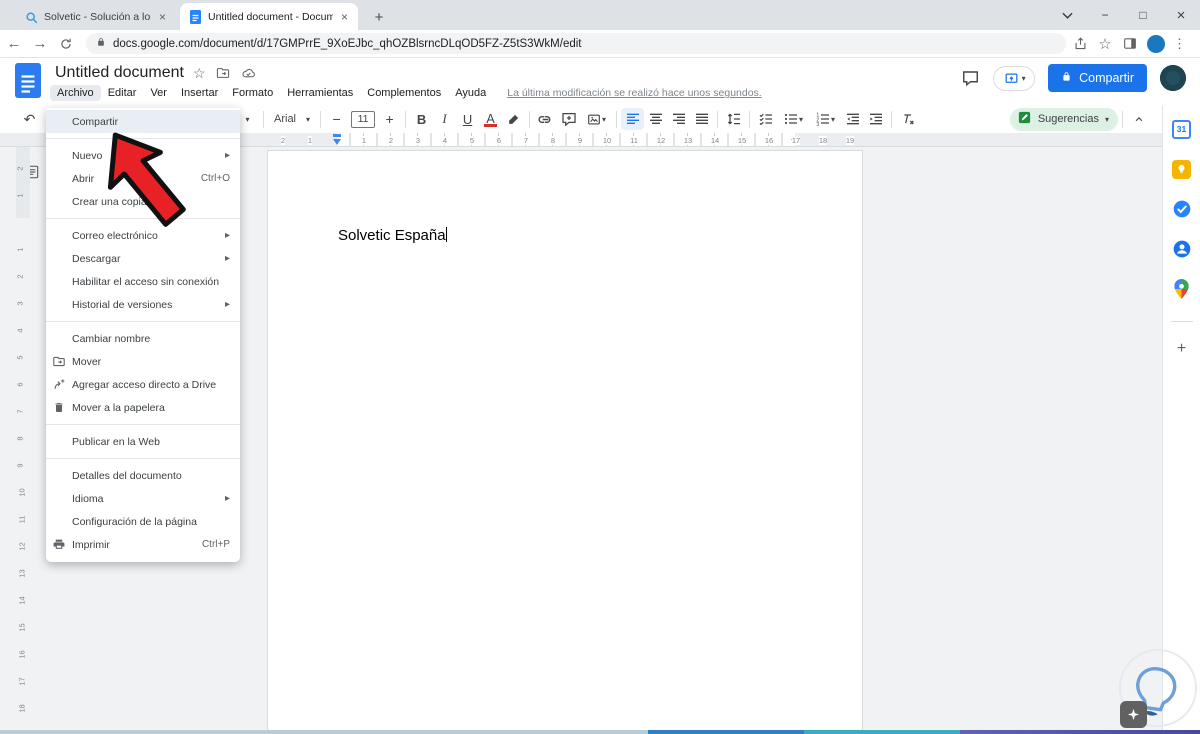  I want to click on collapse-toolbar-icon, so click(1138, 119).